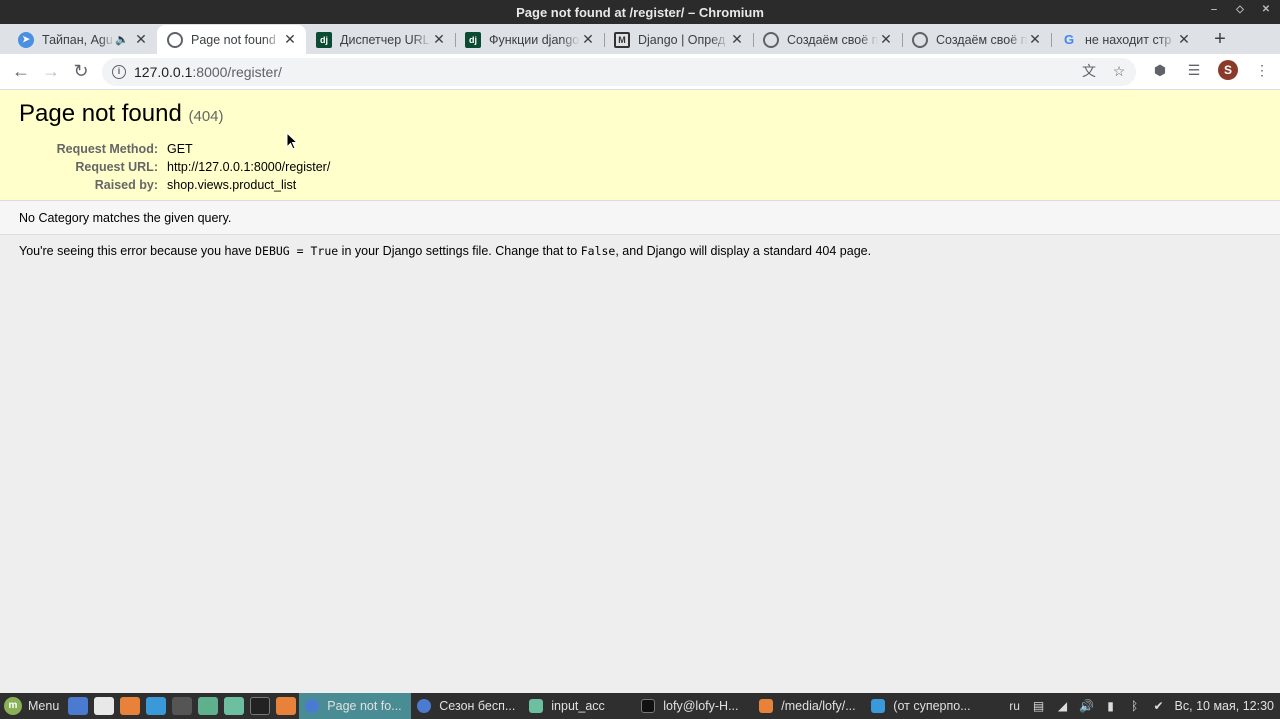 This screenshot has height=719, width=1280. Describe the element at coordinates (297, 251) in the screenshot. I see `explanation-code1: DEBUG = True` at that location.